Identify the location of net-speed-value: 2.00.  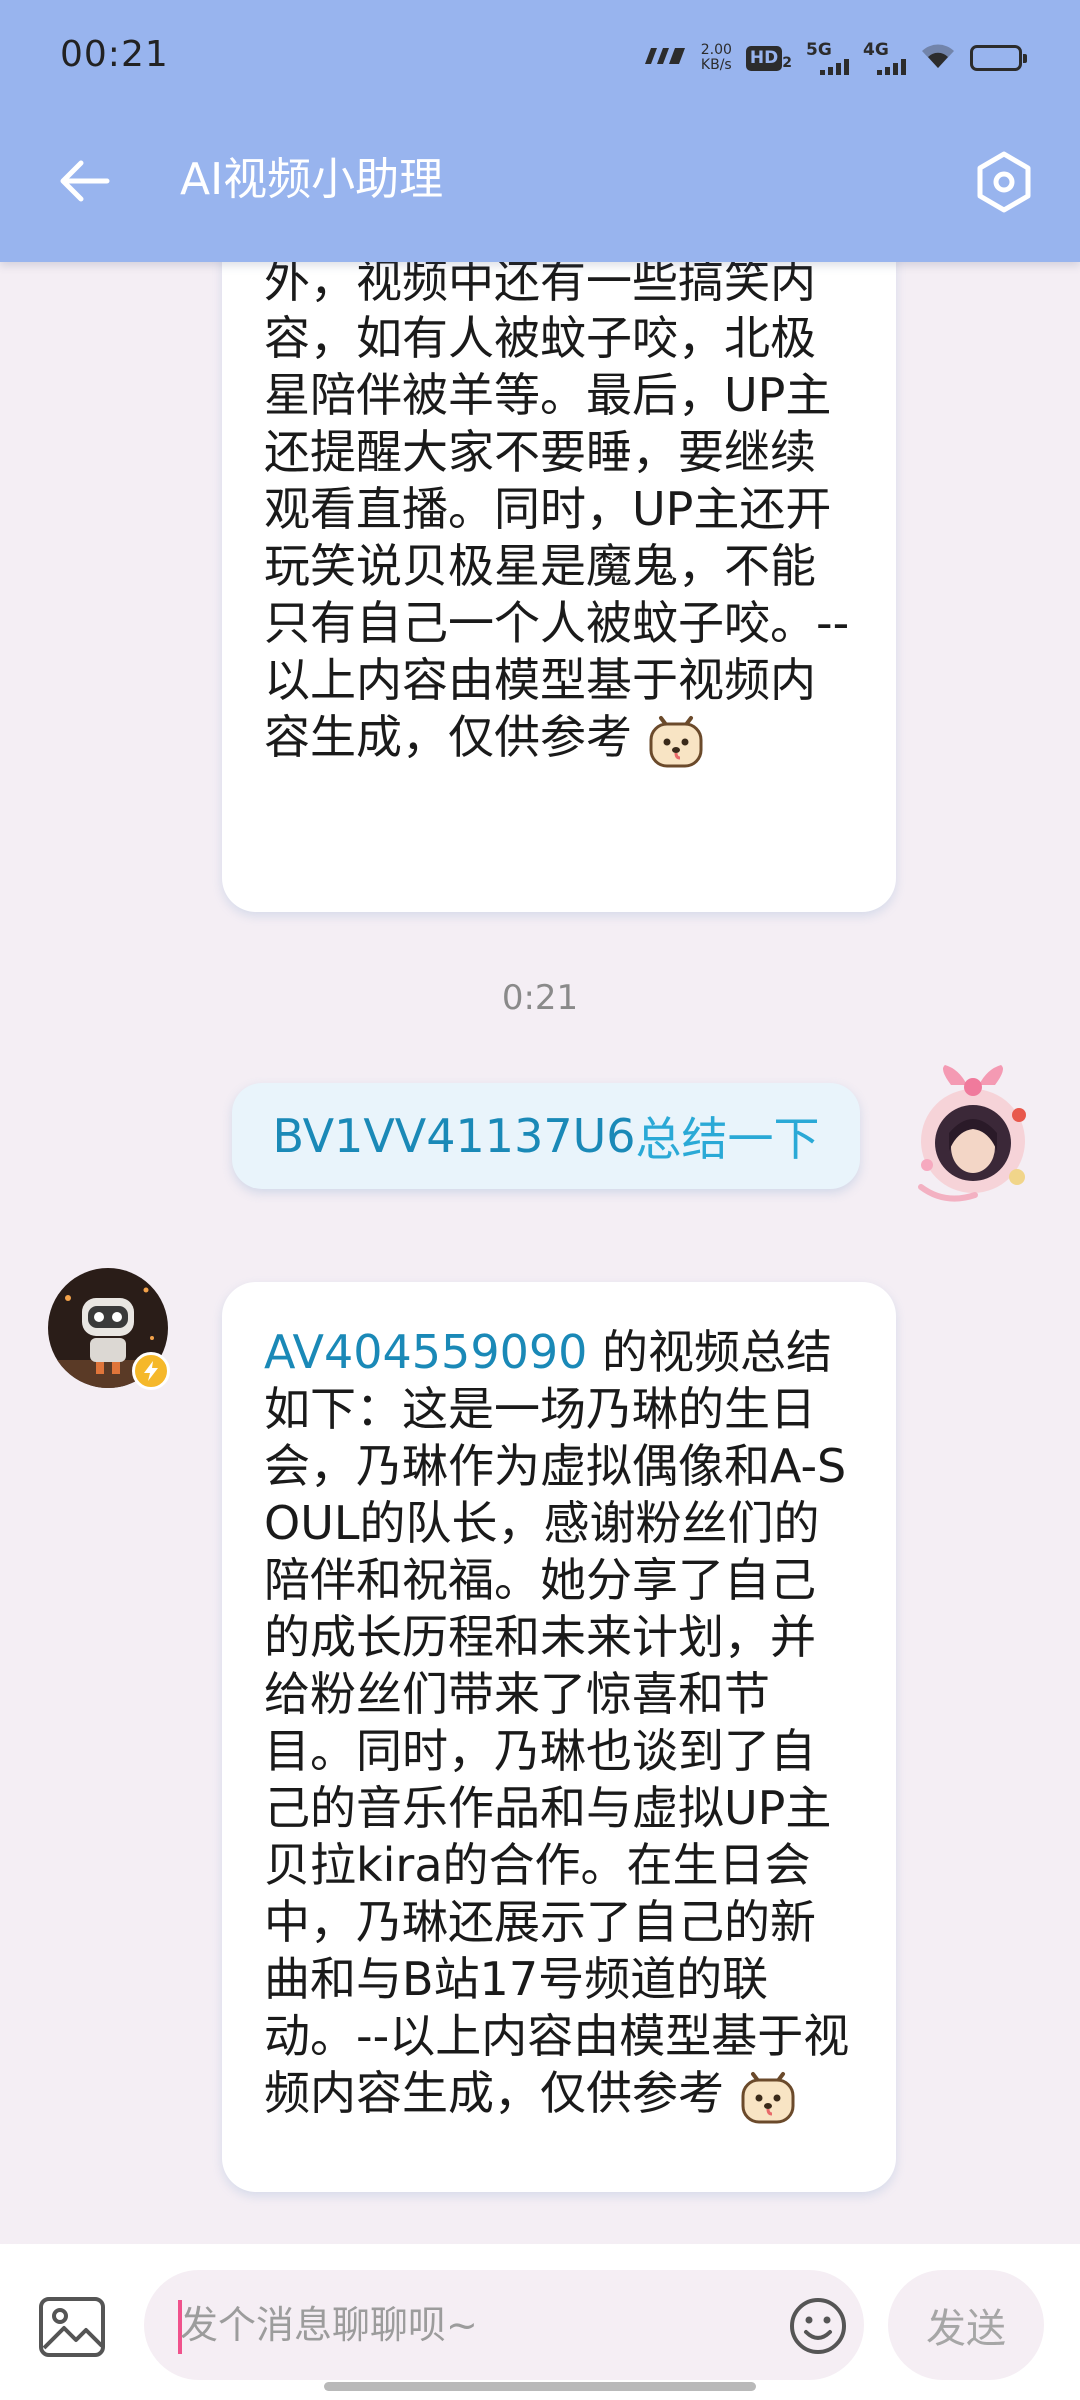
(716, 50).